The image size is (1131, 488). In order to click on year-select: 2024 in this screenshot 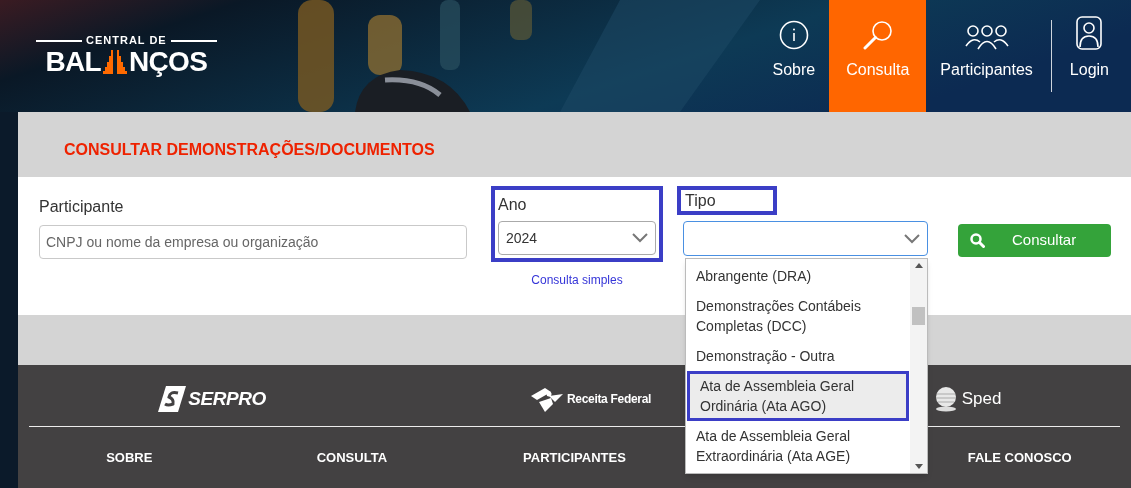, I will do `click(577, 238)`.